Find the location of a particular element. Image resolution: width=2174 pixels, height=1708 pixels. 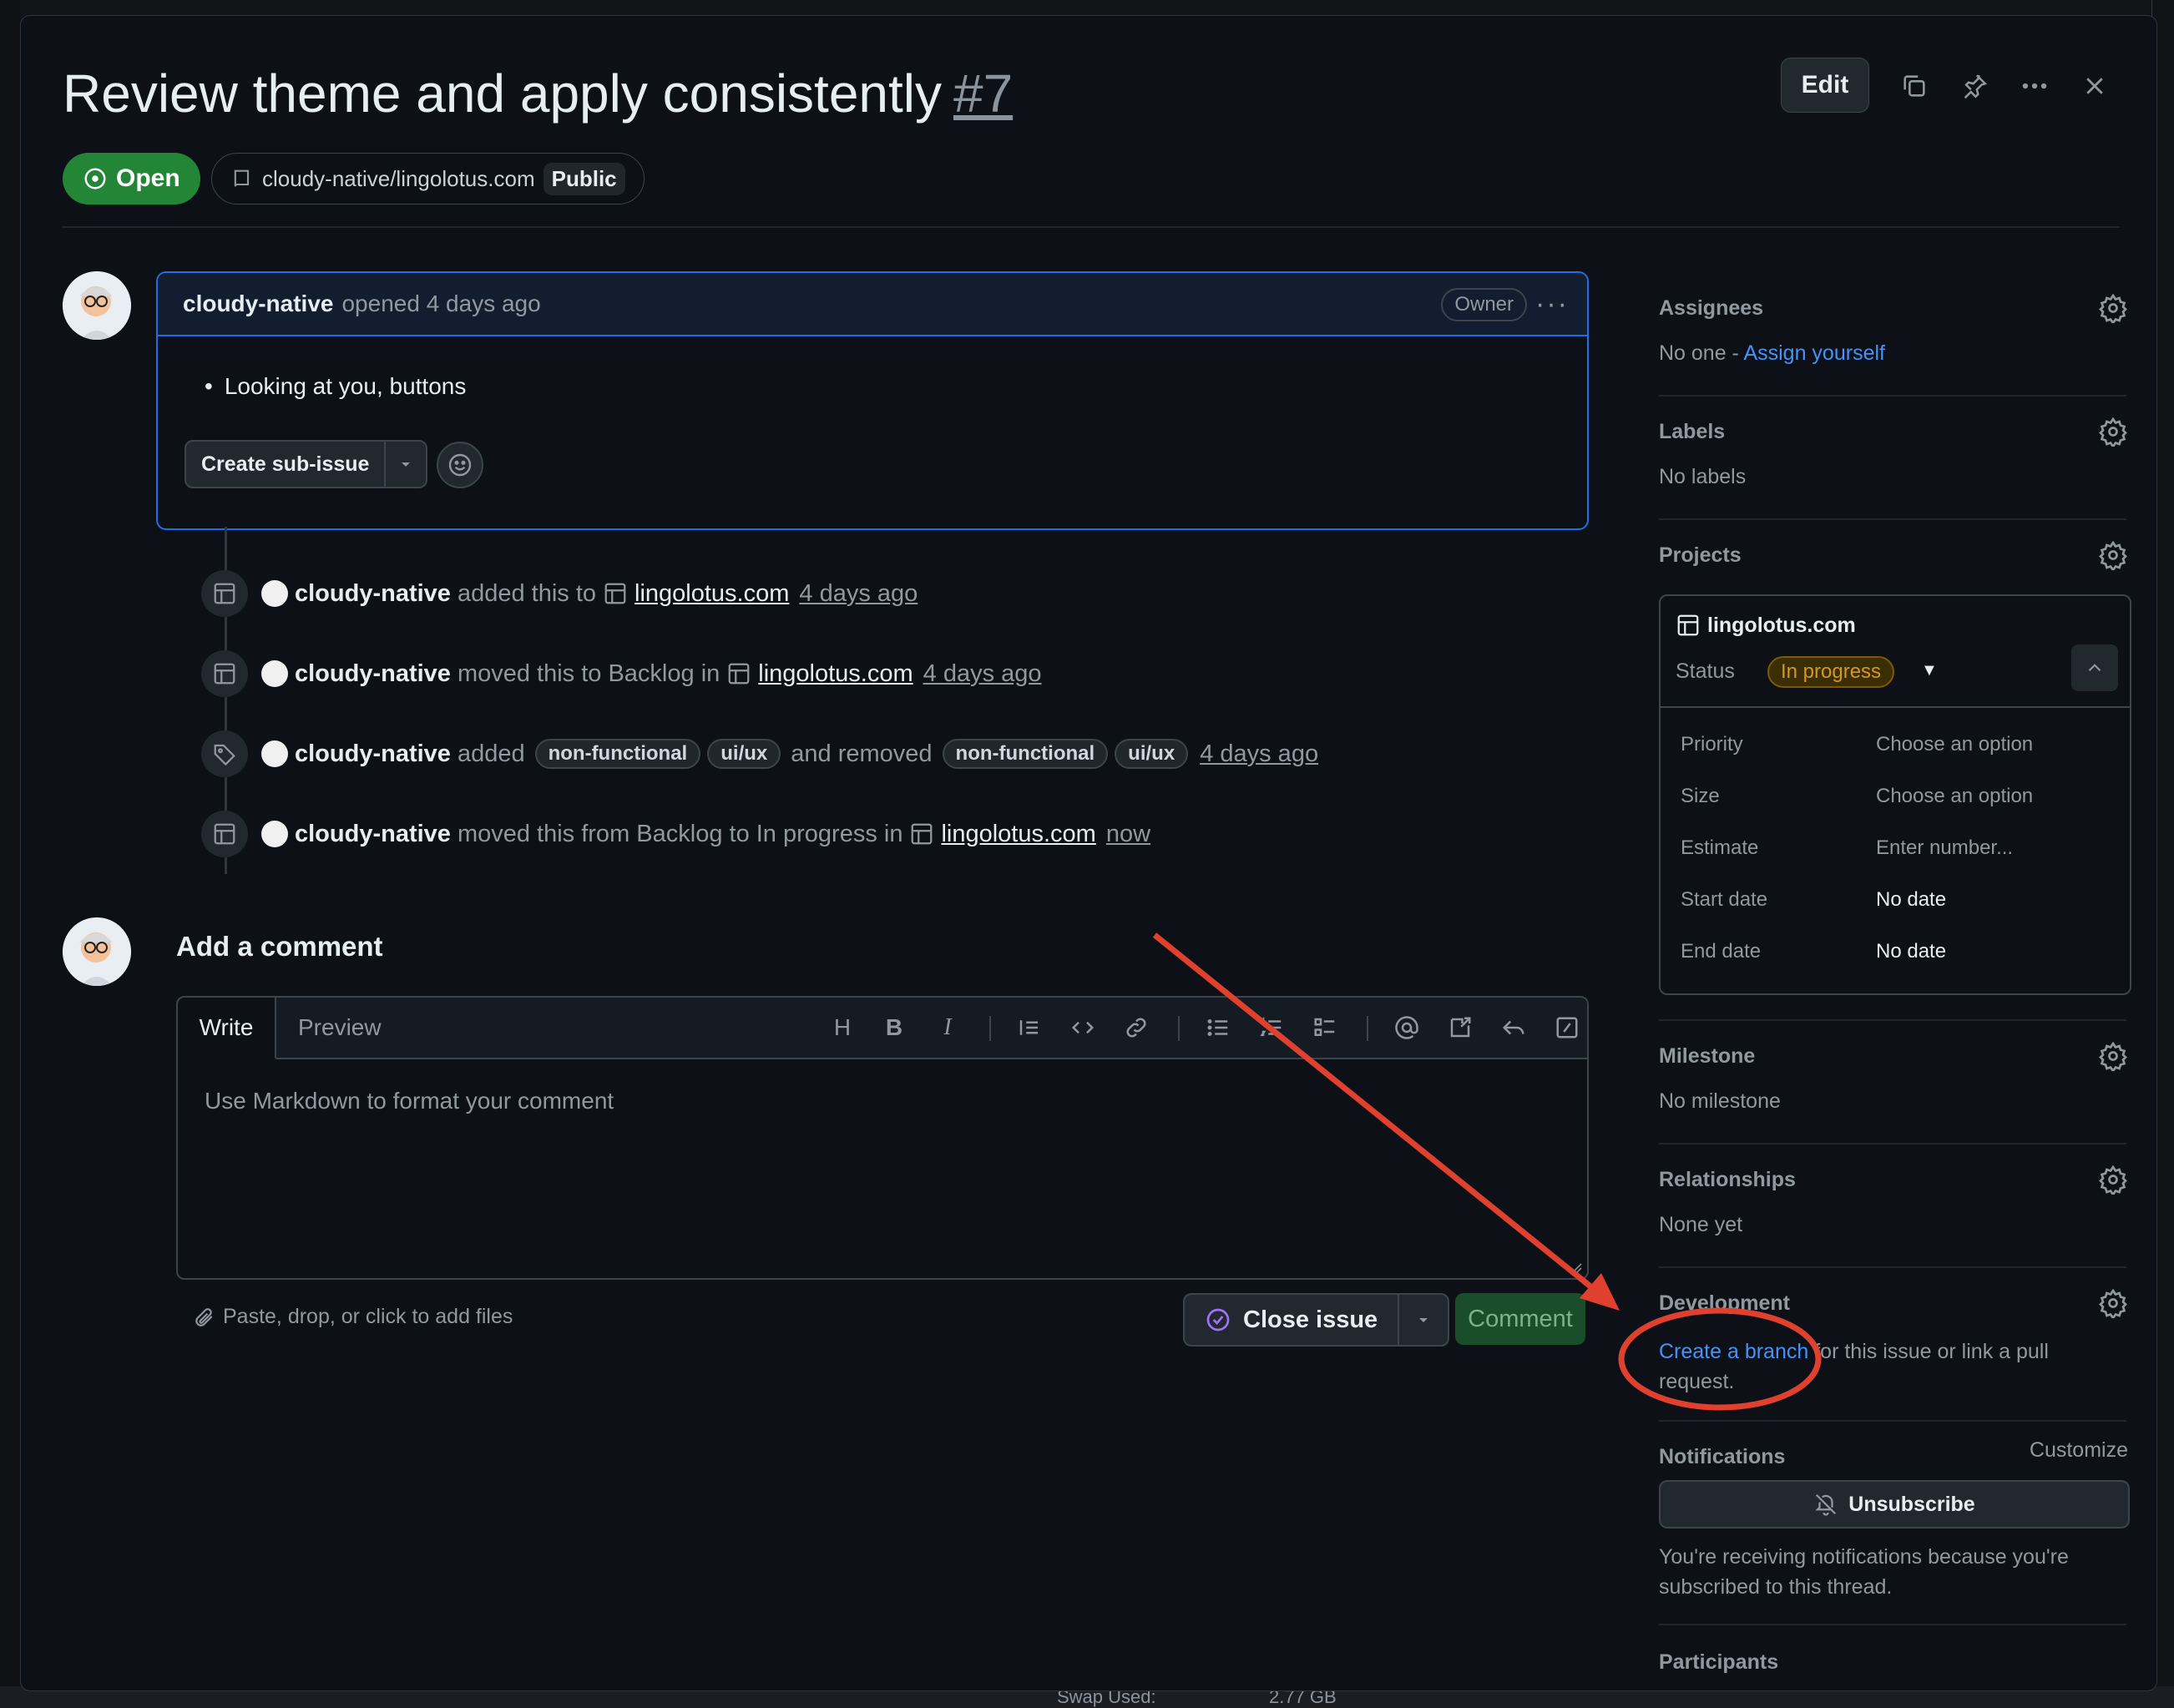

quote-icon is located at coordinates (1029, 1028).